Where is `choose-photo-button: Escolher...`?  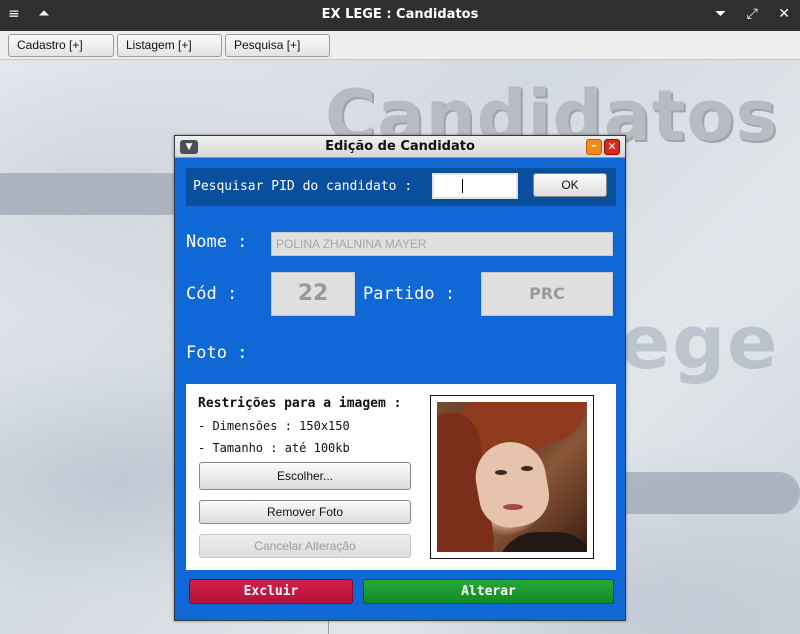 choose-photo-button: Escolher... is located at coordinates (305, 476).